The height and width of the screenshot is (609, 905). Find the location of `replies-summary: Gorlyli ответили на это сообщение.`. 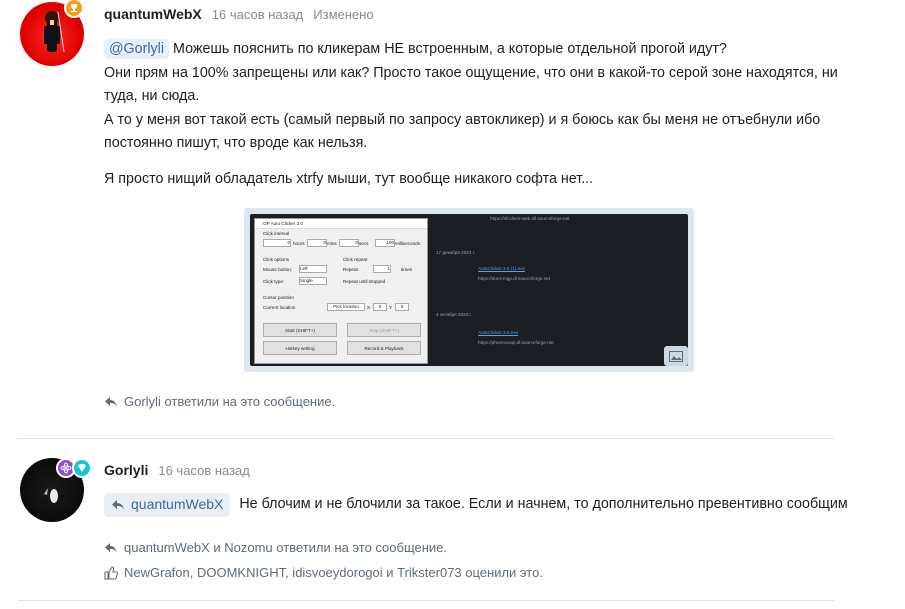

replies-summary: Gorlyli ответили на это сообщение. is located at coordinates (219, 401).